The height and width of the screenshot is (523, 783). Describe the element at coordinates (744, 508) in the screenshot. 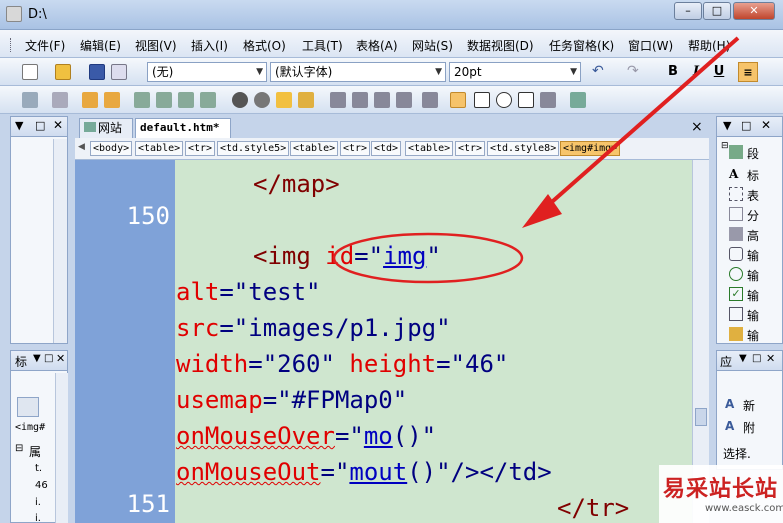

I see `watermark-url: www.easck.com` at that location.